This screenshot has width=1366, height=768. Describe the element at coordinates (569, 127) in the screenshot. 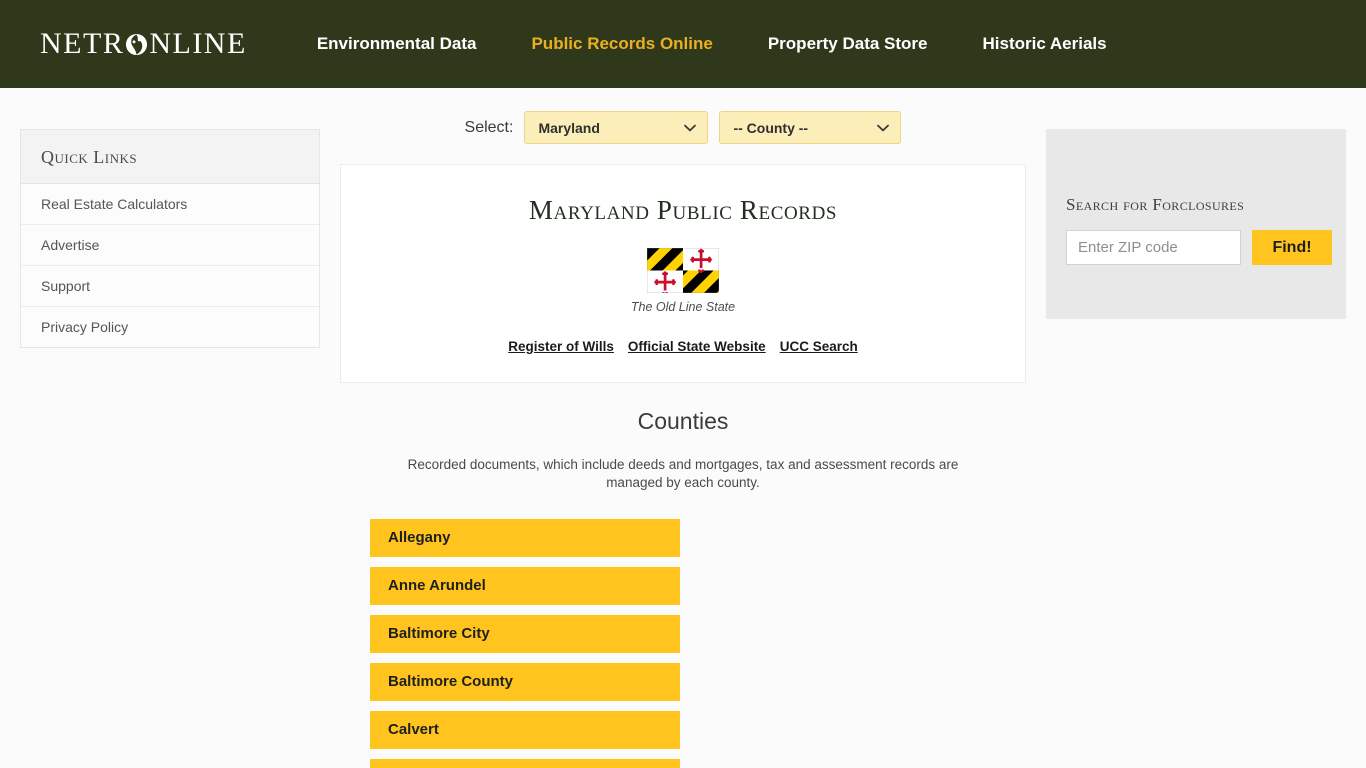

I see `state-select-value: Maryland` at that location.